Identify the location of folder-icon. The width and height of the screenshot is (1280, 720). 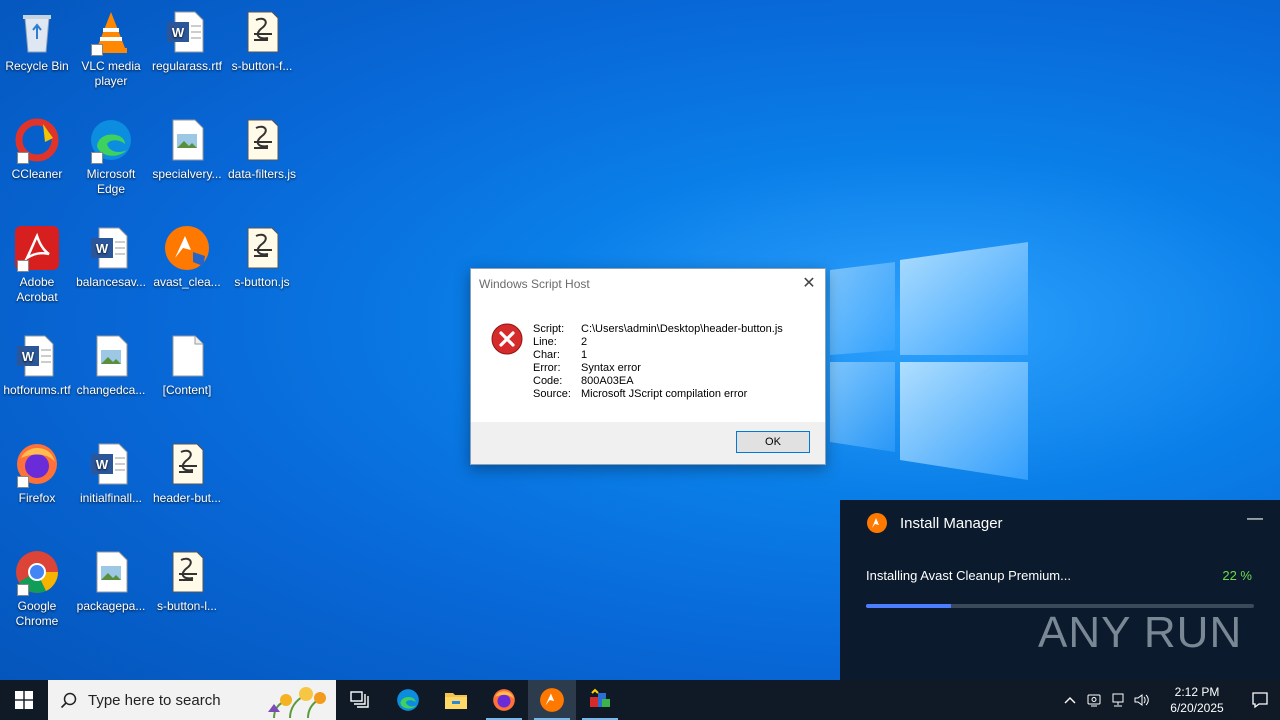
(456, 701).